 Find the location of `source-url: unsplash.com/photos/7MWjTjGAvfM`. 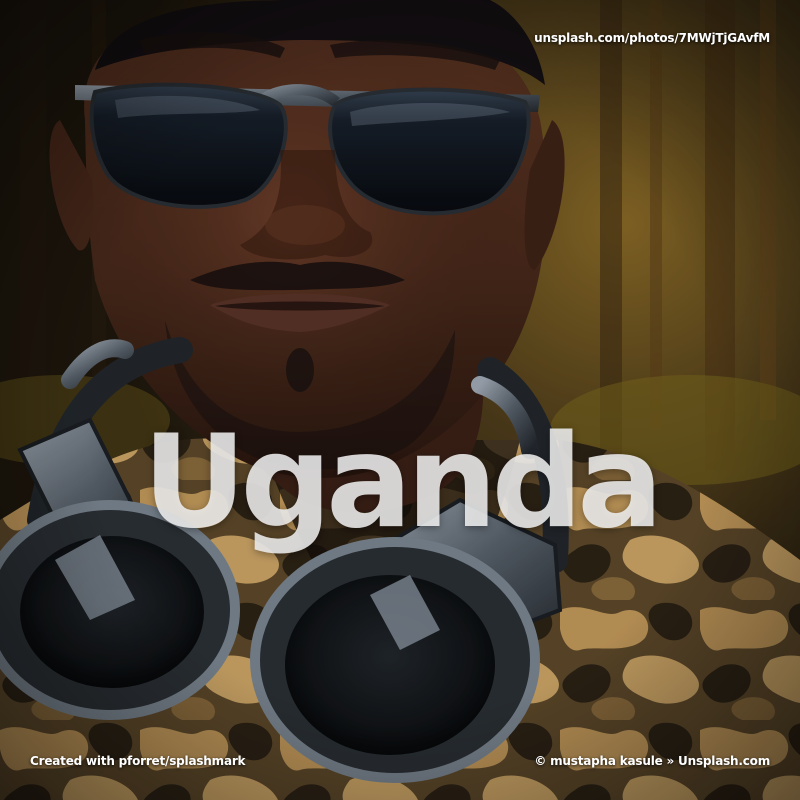

source-url: unsplash.com/photos/7MWjTjGAvfM is located at coordinates (652, 38).